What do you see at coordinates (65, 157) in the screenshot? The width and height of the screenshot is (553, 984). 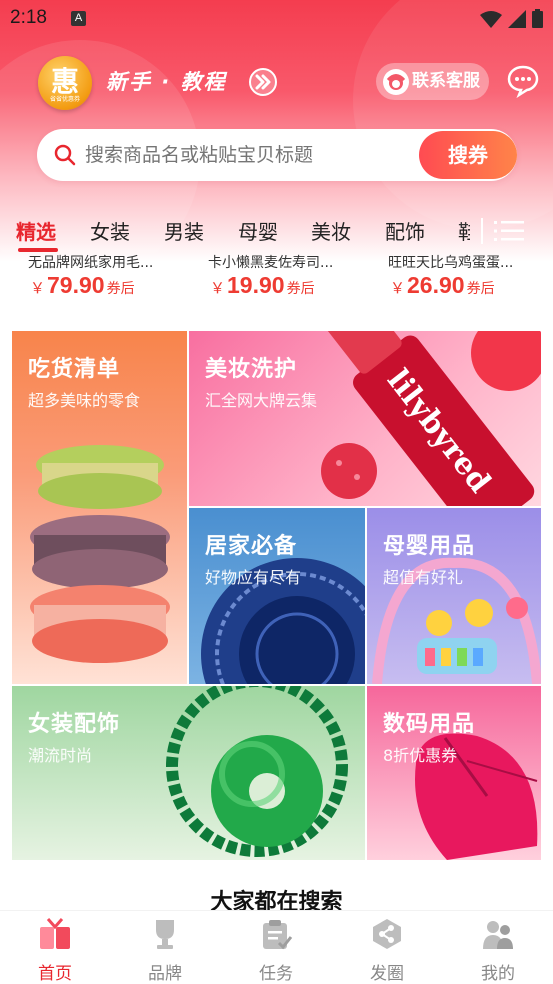 I see `search-icon` at bounding box center [65, 157].